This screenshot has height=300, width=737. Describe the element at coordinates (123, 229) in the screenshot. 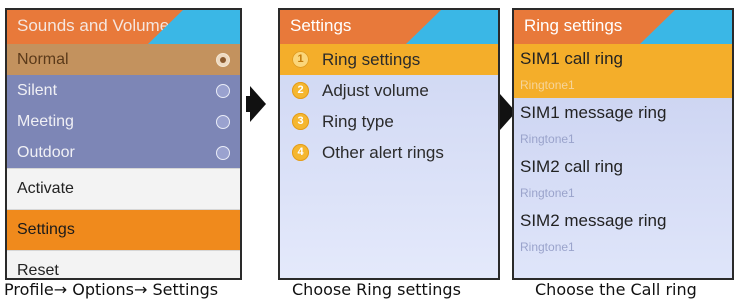

I see `menu-item-settings: Settings` at that location.